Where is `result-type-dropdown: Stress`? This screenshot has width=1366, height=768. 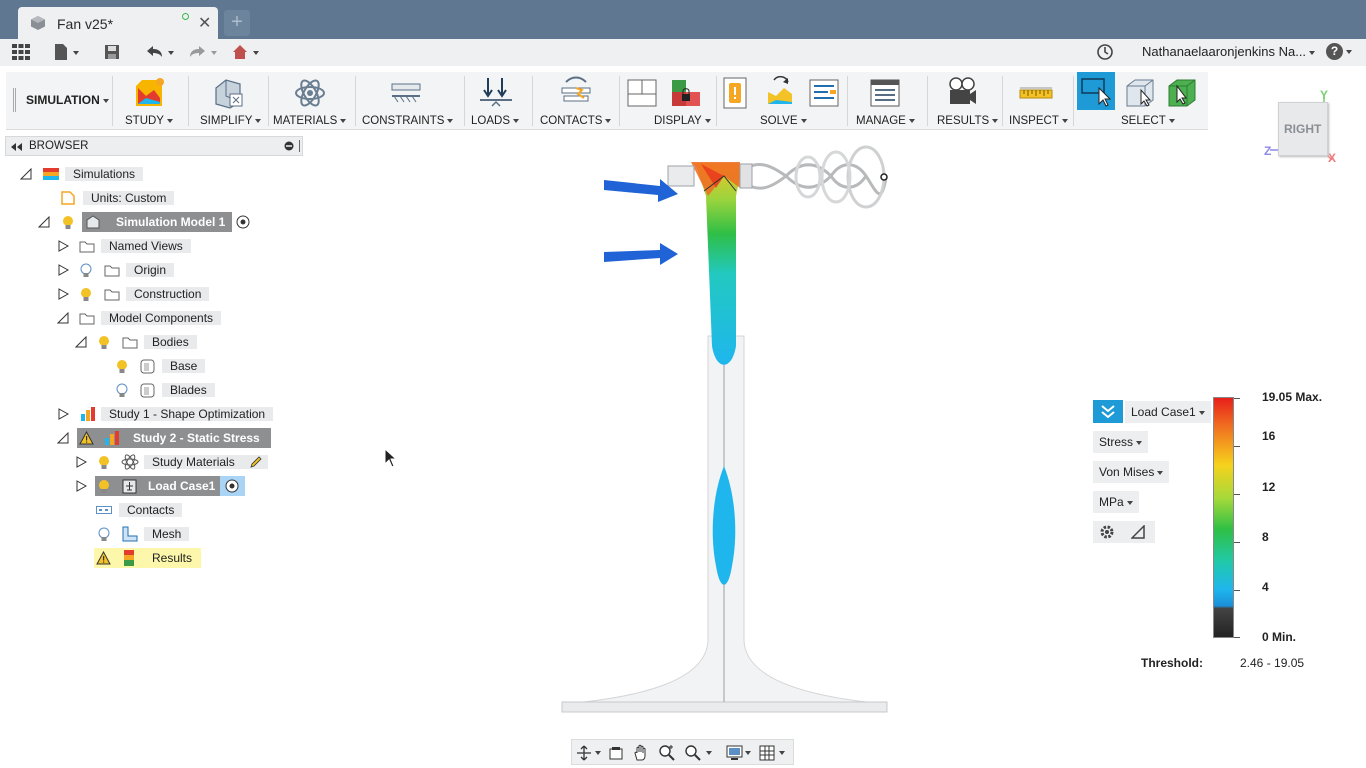 result-type-dropdown: Stress is located at coordinates (1121, 442).